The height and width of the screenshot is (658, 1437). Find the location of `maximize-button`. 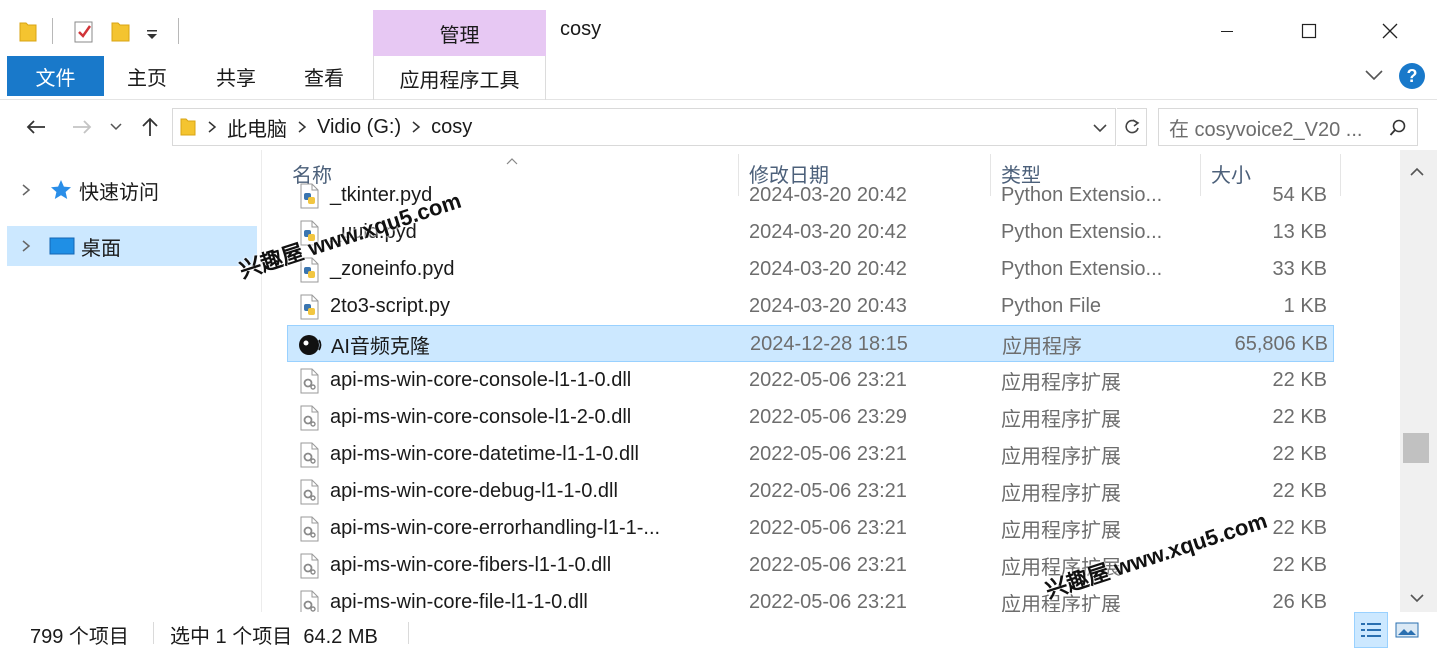

maximize-button is located at coordinates (1309, 31).